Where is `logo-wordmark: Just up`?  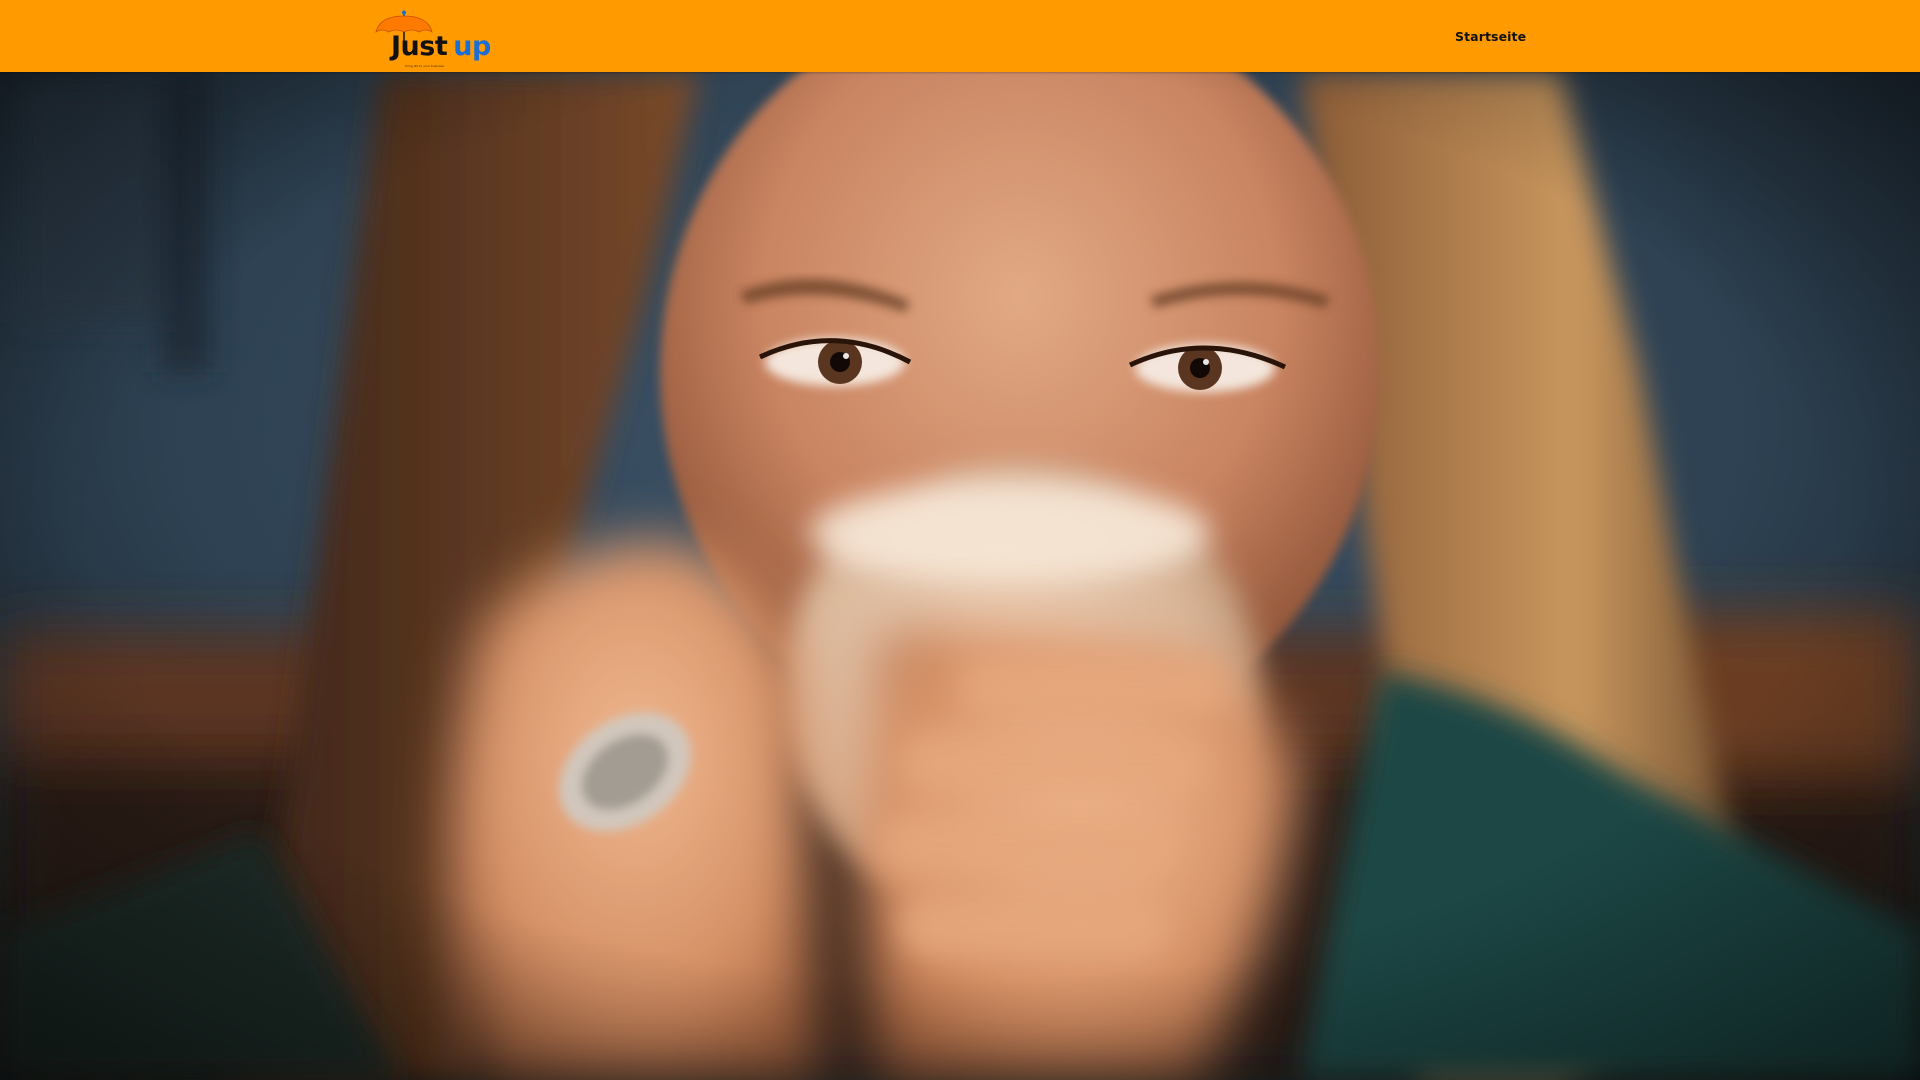
logo-wordmark: Just up is located at coordinates (441, 46).